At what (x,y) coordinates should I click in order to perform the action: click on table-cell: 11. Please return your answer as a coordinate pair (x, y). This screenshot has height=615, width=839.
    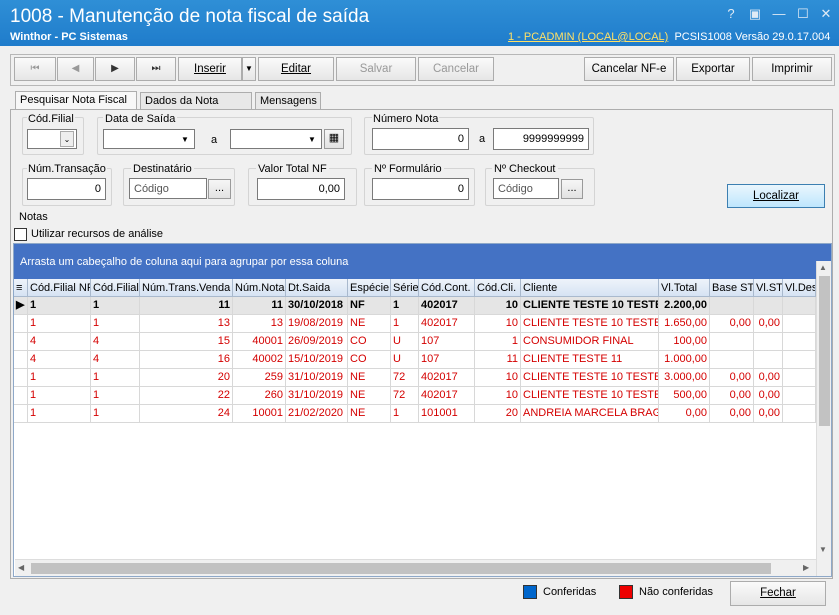
    Looking at the image, I should click on (259, 306).